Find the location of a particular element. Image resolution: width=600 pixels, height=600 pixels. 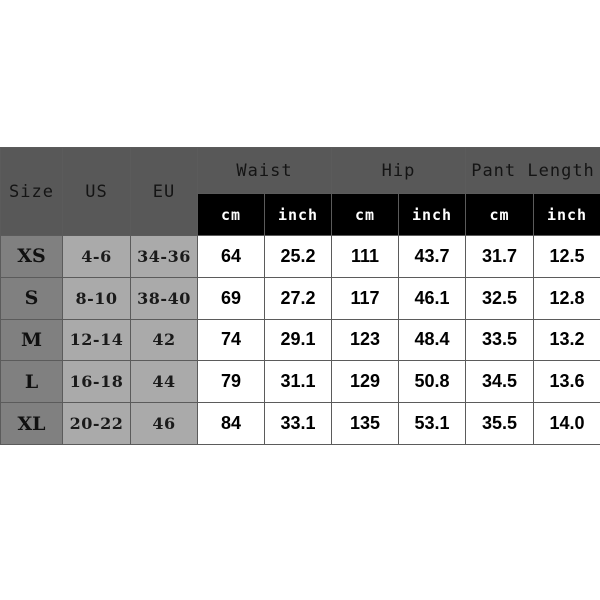

table-row: L 16-18 44 79 31.1 129 50.8 34.5 13.6 is located at coordinates (300, 382).